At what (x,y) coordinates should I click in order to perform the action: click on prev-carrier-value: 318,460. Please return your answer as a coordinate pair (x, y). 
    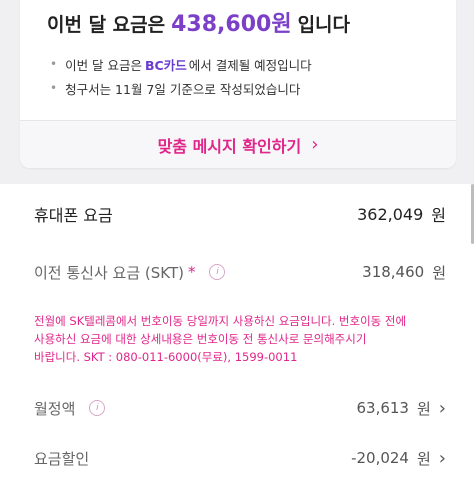
    Looking at the image, I should click on (393, 272).